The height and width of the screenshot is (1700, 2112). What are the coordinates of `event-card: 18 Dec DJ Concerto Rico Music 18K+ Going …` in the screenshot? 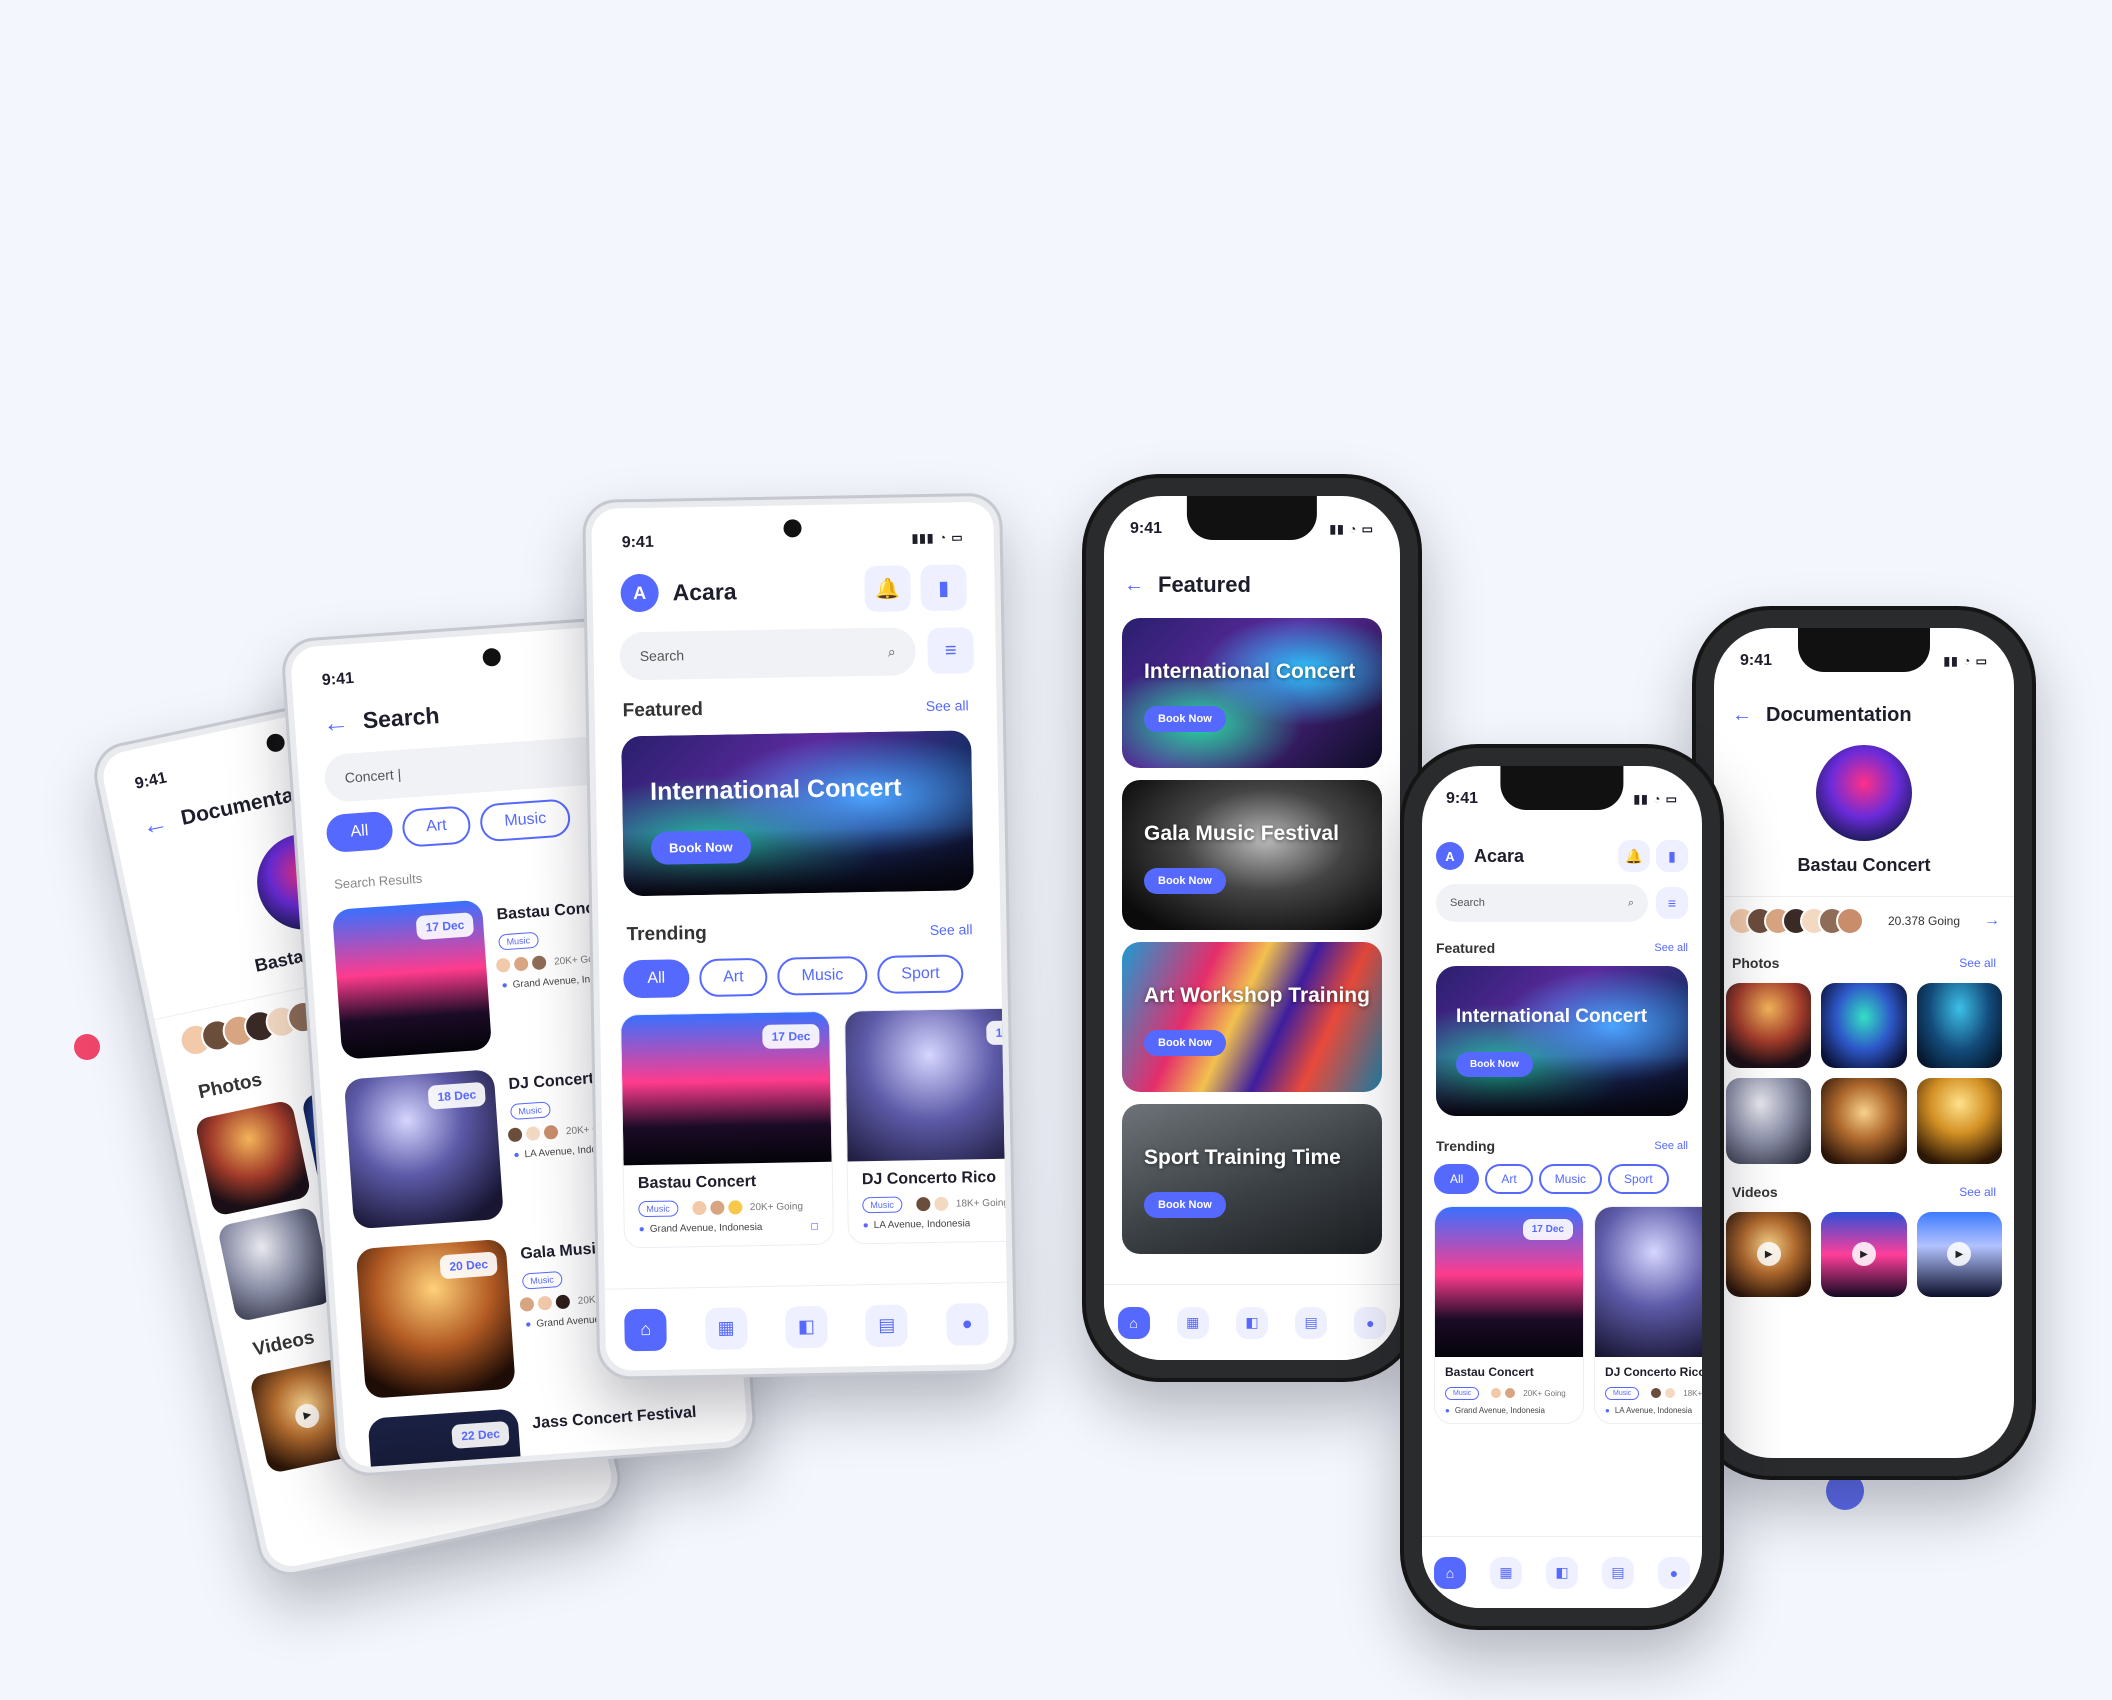 It's located at (925, 1125).